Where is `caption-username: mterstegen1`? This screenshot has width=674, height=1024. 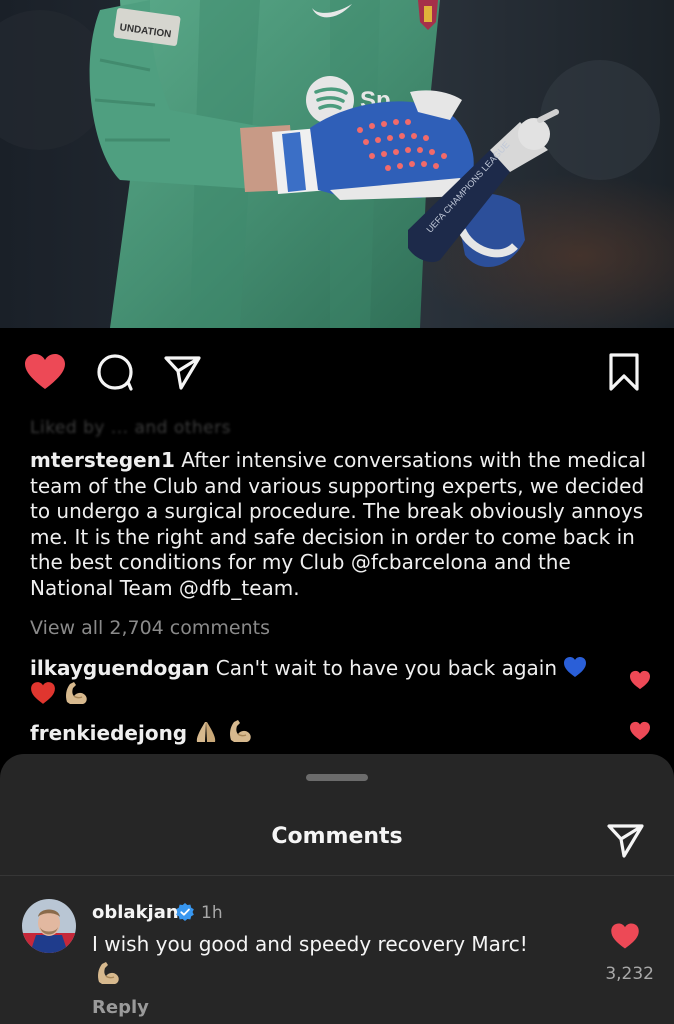 caption-username: mterstegen1 is located at coordinates (102, 460).